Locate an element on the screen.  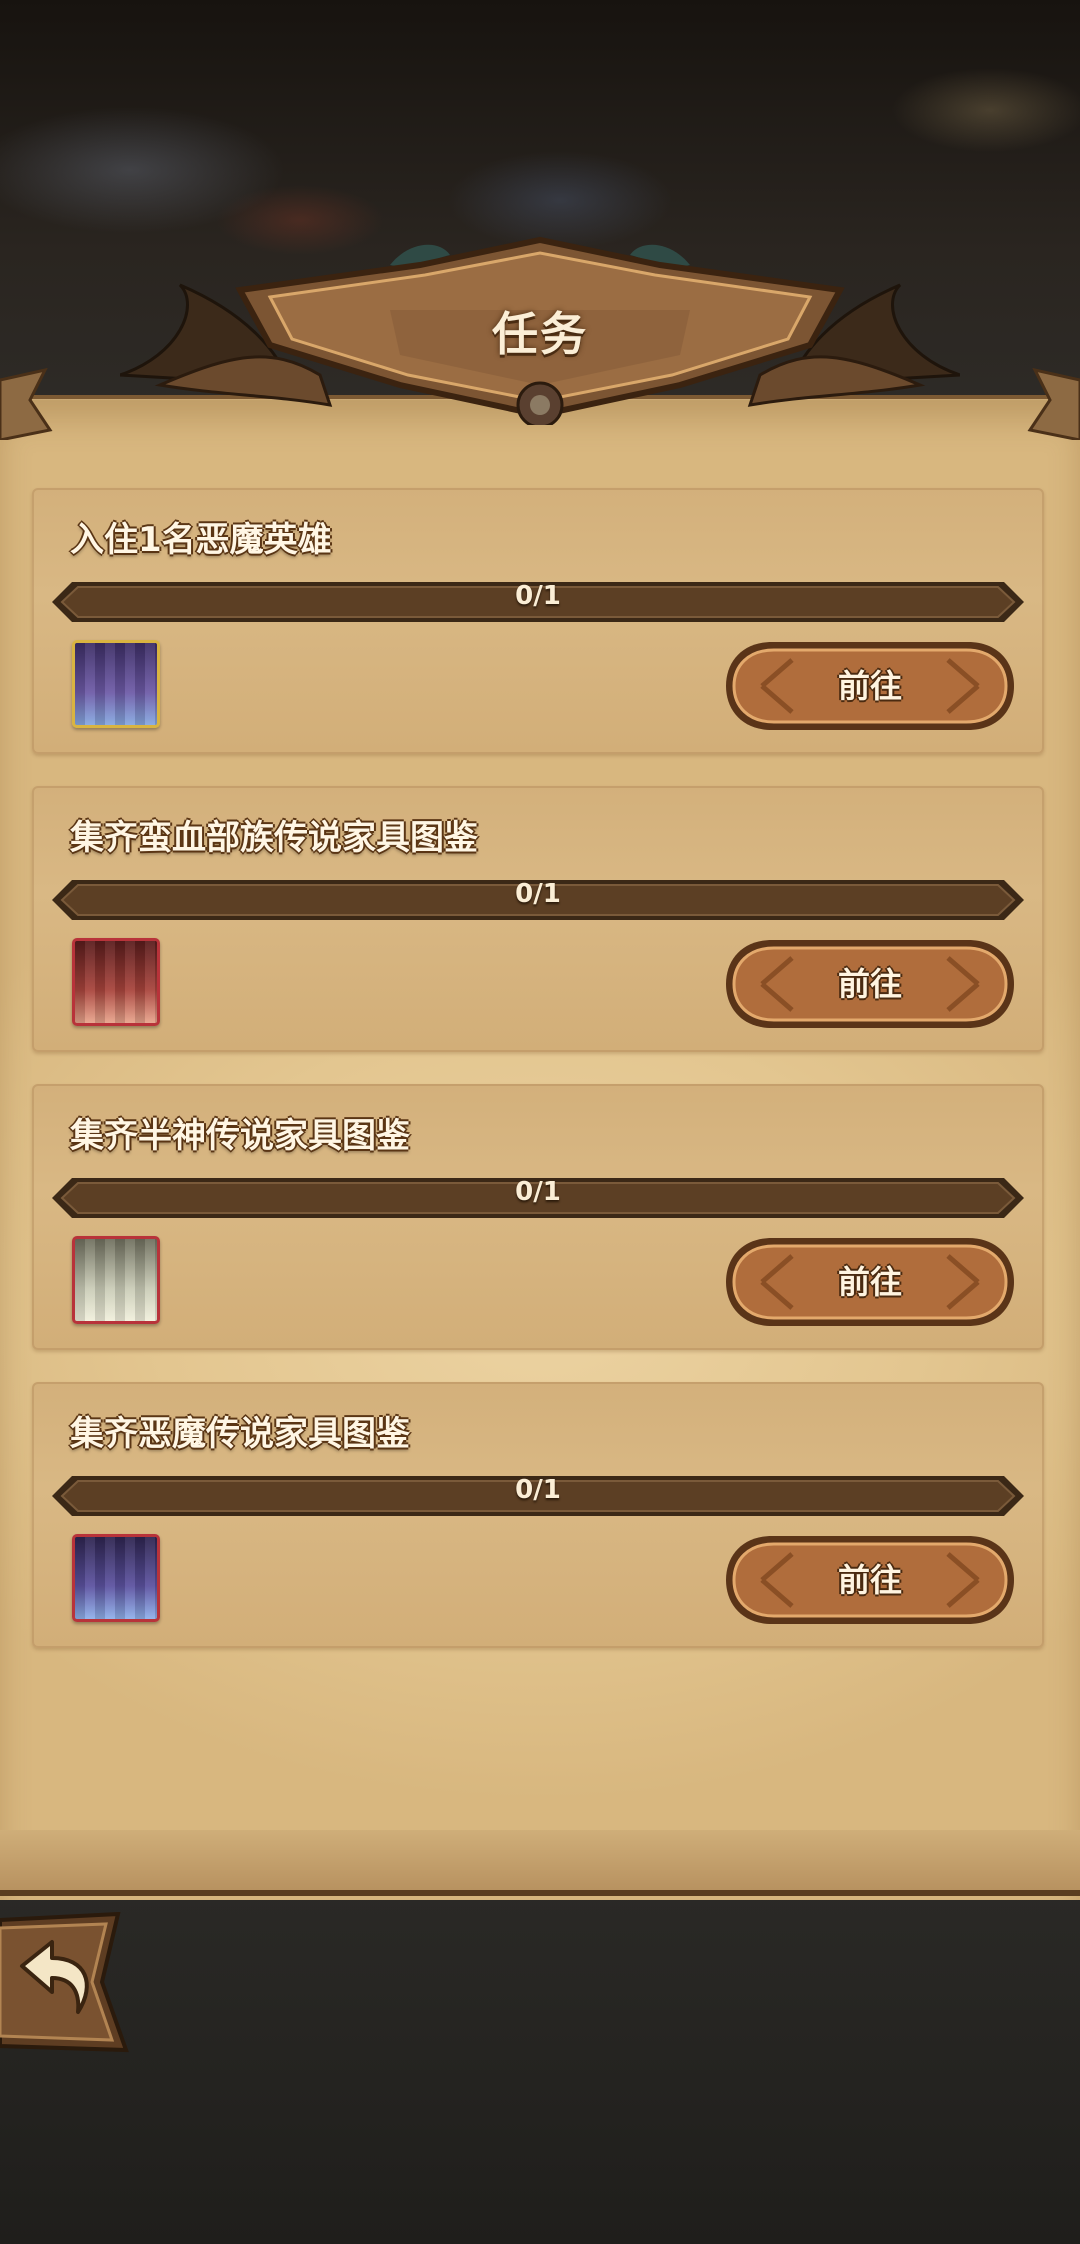
task-title: 集齐恶魔传说家具图鉴 is located at coordinates (240, 1434).